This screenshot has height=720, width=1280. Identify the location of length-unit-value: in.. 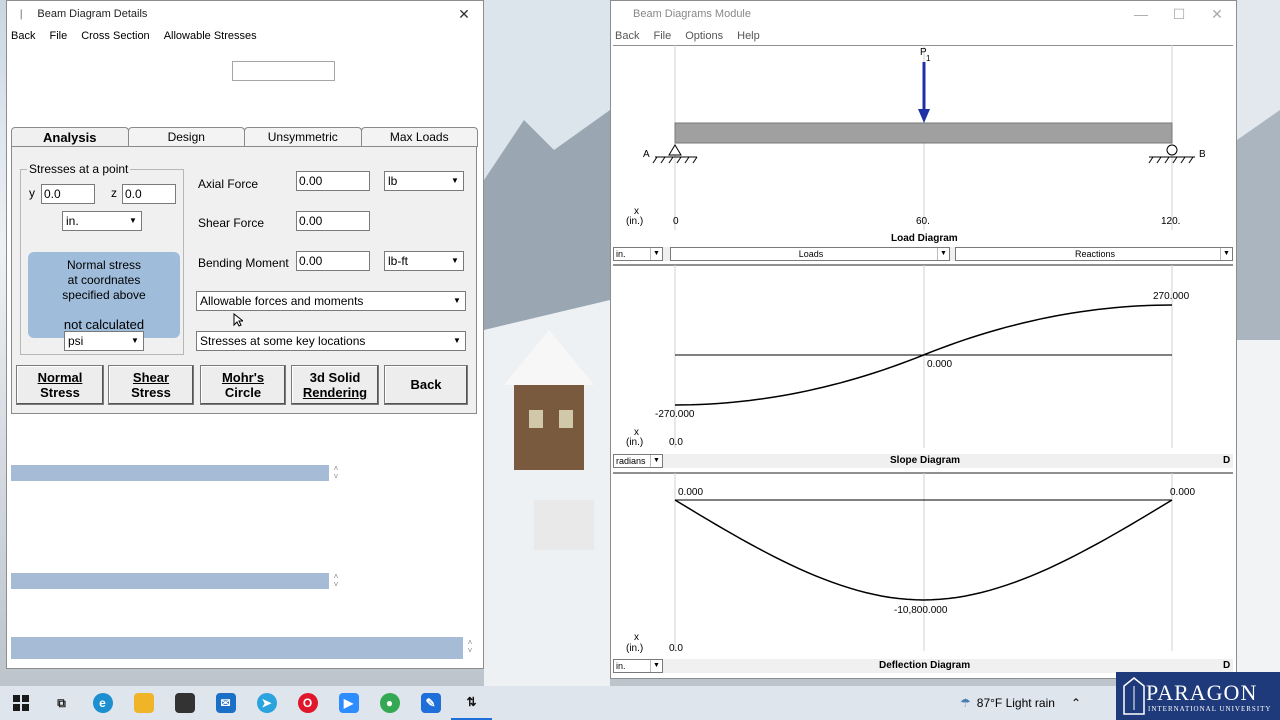
(621, 254).